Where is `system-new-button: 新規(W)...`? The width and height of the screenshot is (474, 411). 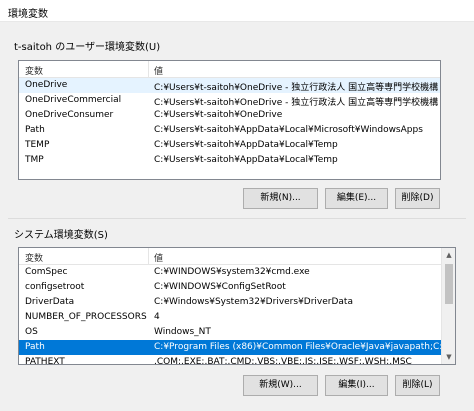
system-new-button: 新規(W)... is located at coordinates (280, 385).